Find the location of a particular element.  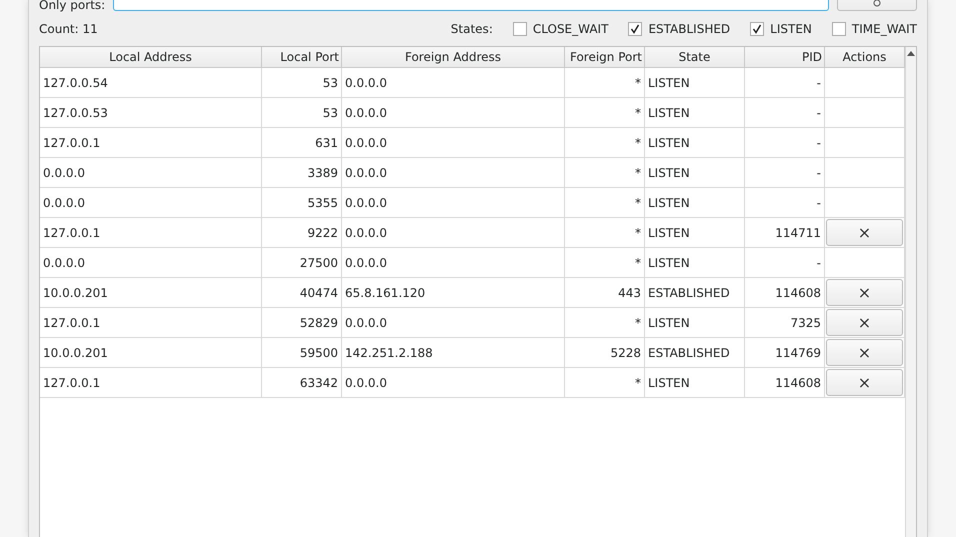

column-header: Foreign Address is located at coordinates (453, 57).